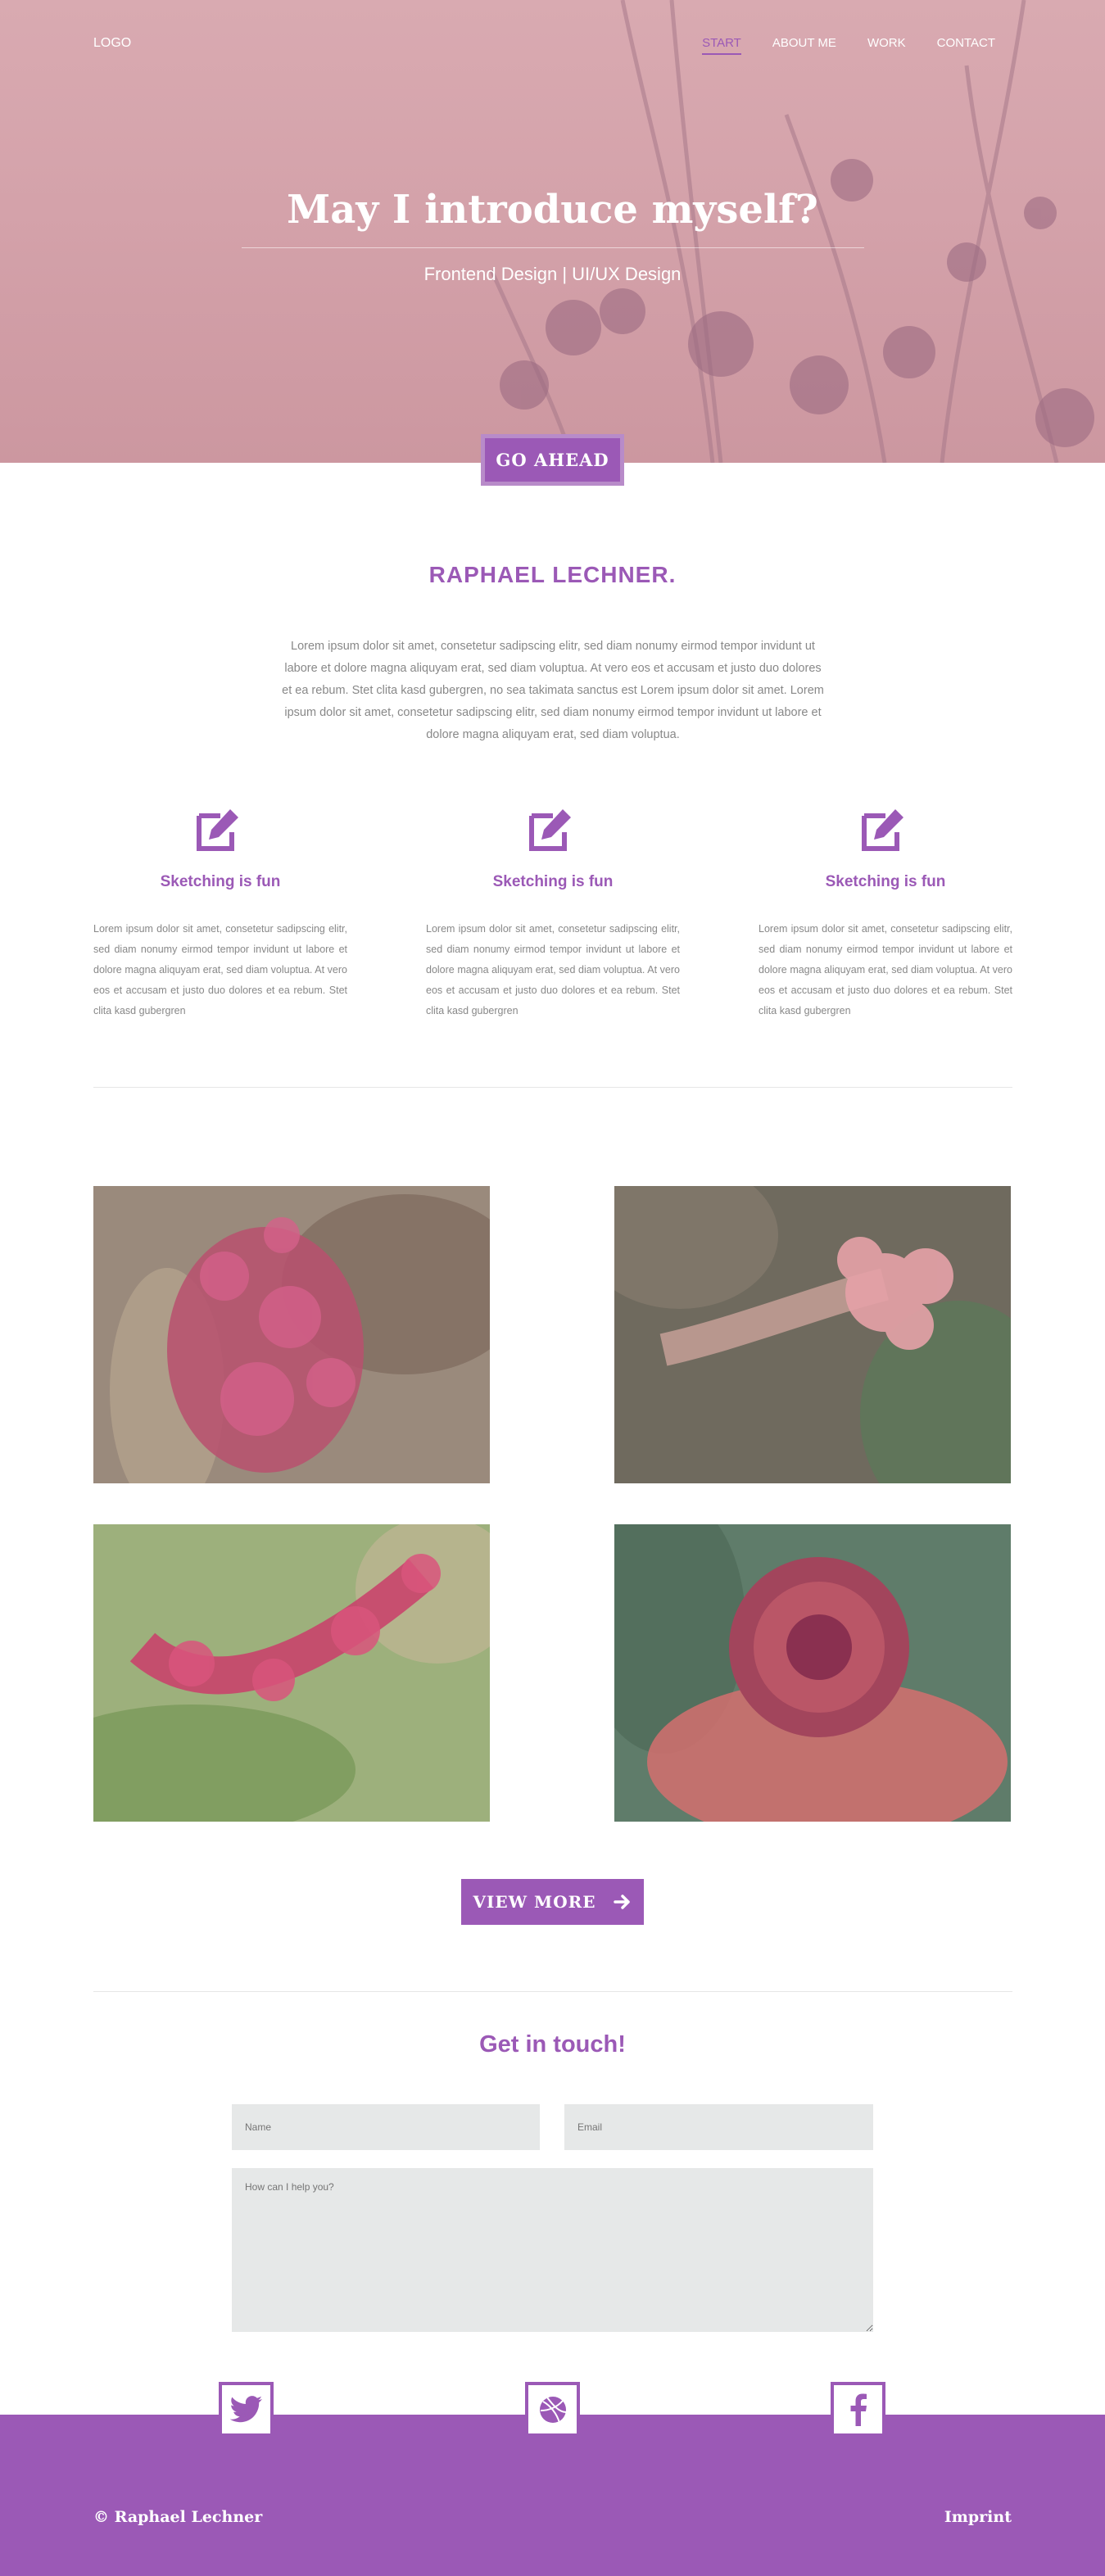 This screenshot has height=2576, width=1105. Describe the element at coordinates (386, 2127) in the screenshot. I see `name-field` at that location.